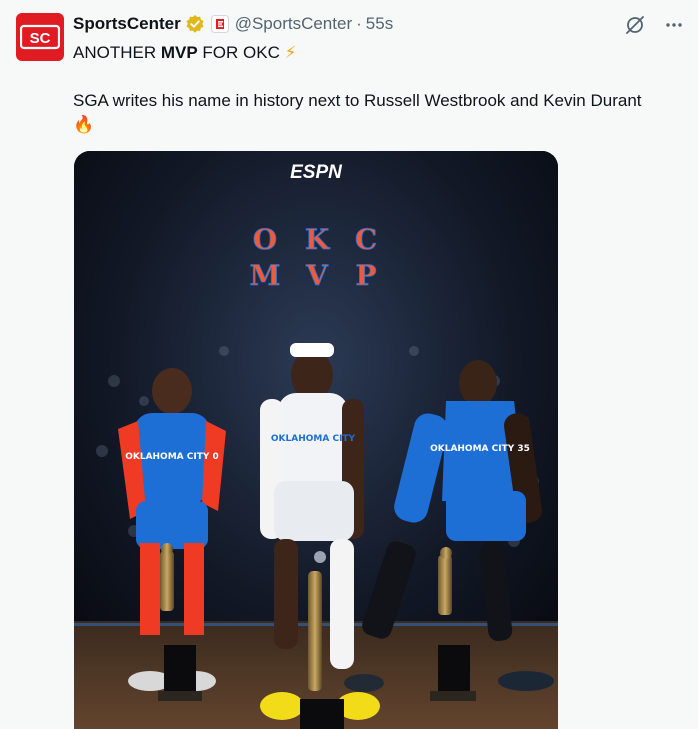 Image resolution: width=698 pixels, height=729 pixels. I want to click on tweet-text-line-1: ANOTHER MVP FOR OKC ⚡, so click(185, 53).